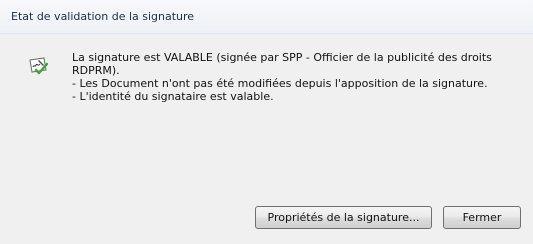 This screenshot has height=244, width=533. Describe the element at coordinates (482, 217) in the screenshot. I see `close-button: Fermer` at that location.